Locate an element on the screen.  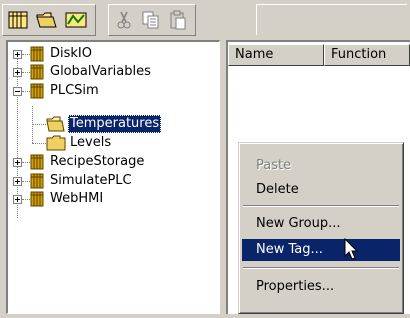
expand-globalvariables is located at coordinates (17, 72).